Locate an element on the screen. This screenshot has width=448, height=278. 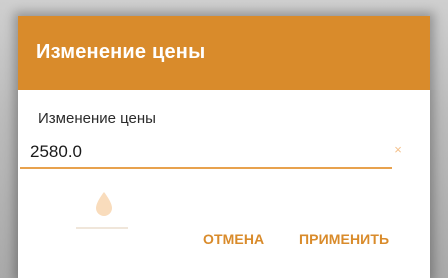
price-input-underline is located at coordinates (206, 168).